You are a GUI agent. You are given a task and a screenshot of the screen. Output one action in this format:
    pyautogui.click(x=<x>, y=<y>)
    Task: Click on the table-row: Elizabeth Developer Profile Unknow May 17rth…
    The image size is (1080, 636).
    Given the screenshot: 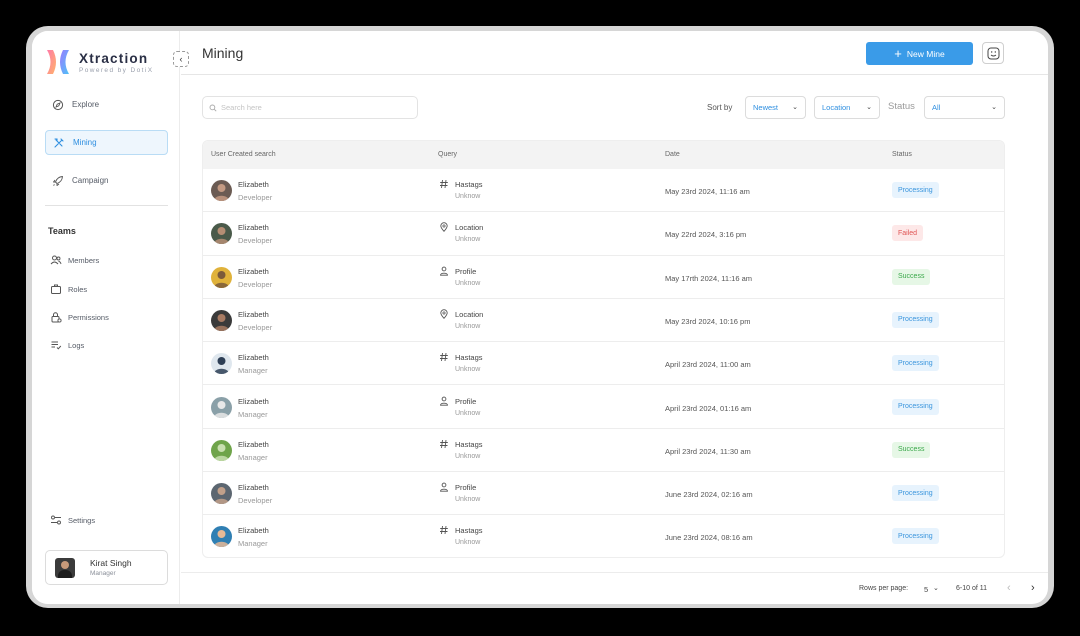 What is the action you would take?
    pyautogui.click(x=603, y=277)
    